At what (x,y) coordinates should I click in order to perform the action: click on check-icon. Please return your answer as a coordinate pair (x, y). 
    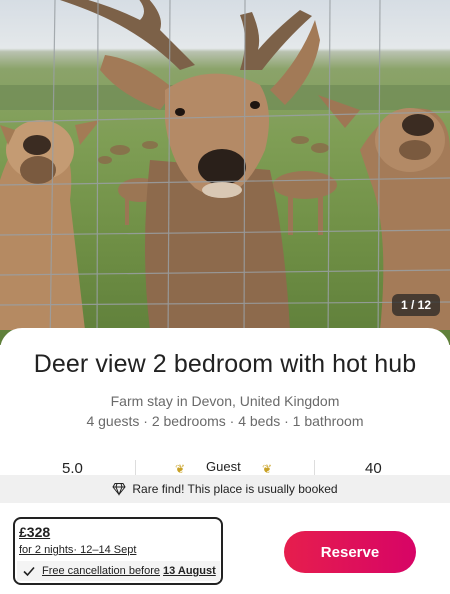
    Looking at the image, I should click on (29, 571).